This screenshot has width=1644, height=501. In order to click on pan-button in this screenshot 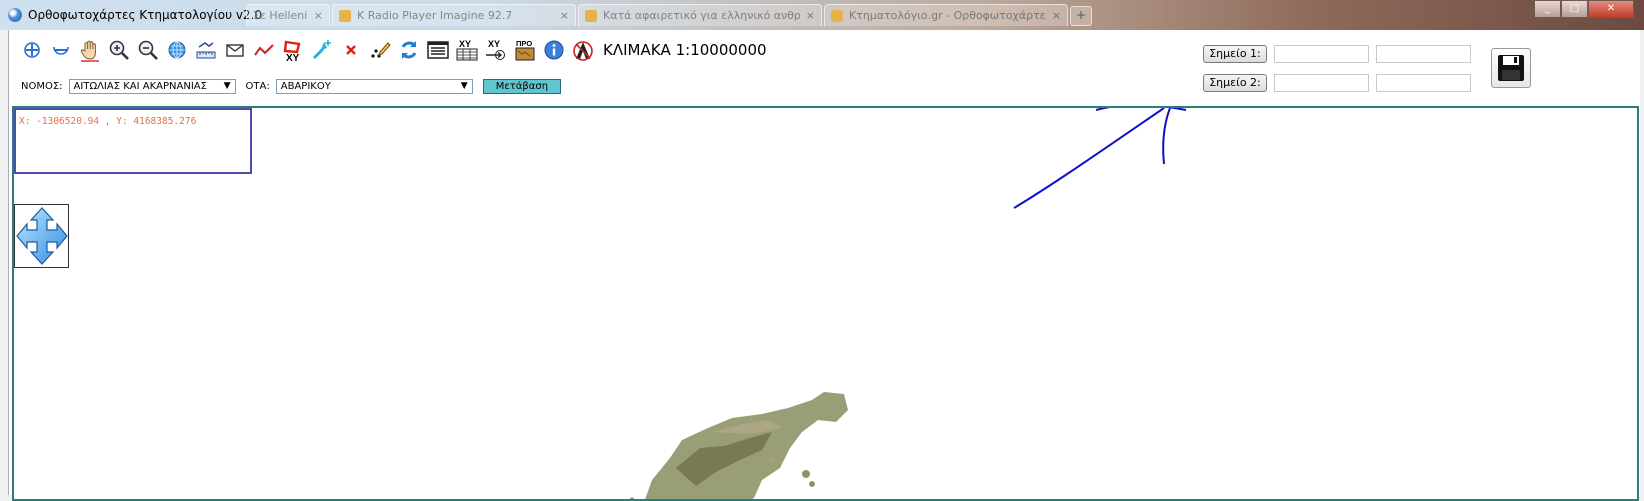, I will do `click(90, 50)`.